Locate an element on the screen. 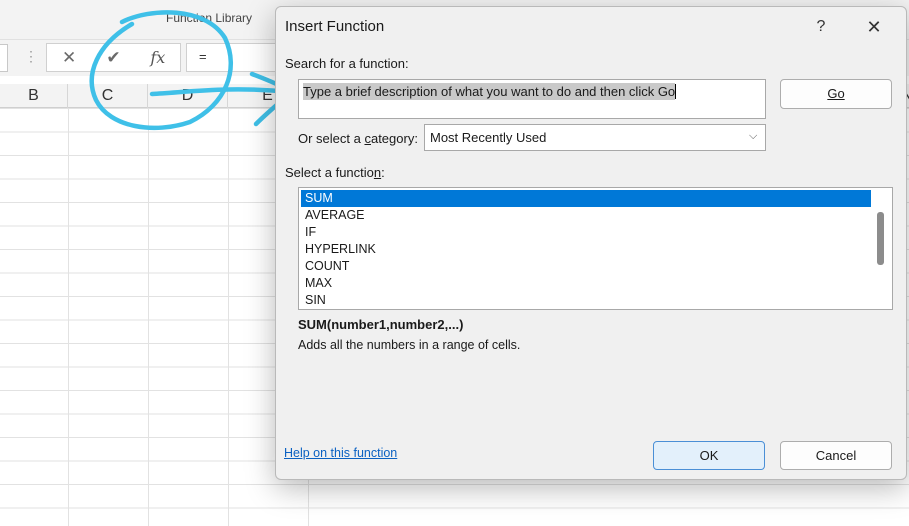 This screenshot has width=909, height=526. search-label: Search for a function: is located at coordinates (347, 63).